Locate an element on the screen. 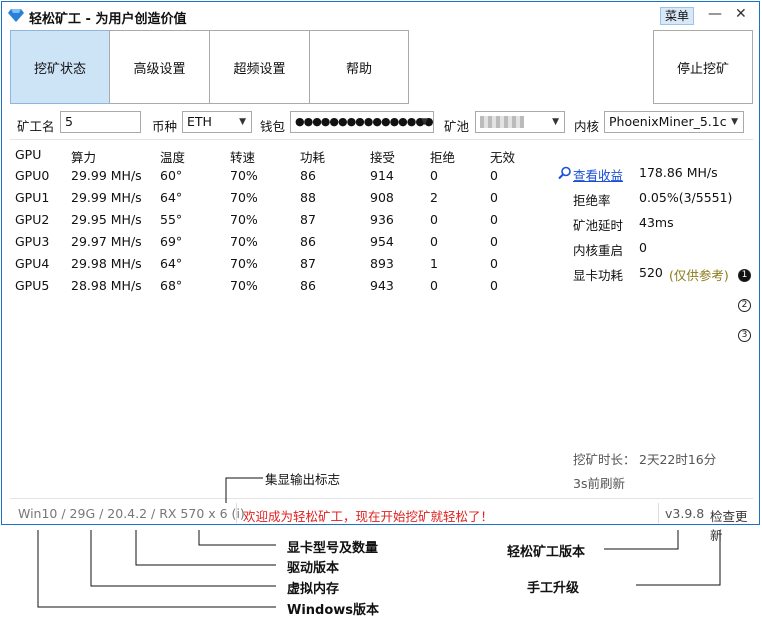  annotation-driver-version: 驱动版本 is located at coordinates (313, 568).